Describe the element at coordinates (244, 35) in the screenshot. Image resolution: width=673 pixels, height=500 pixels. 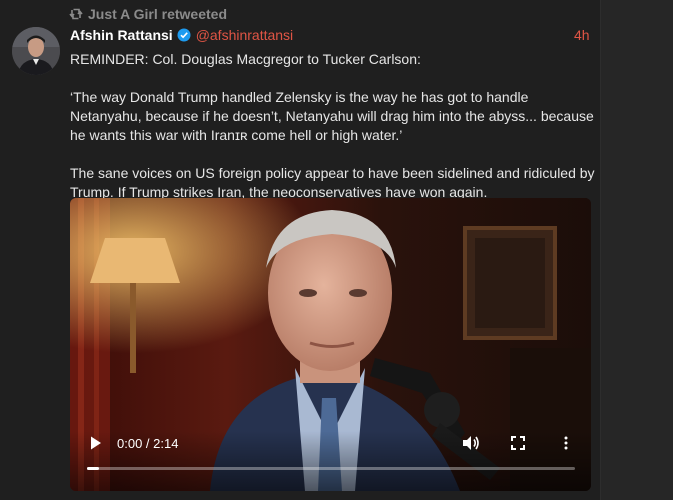
I see `author-handle: @afshinrattansi` at that location.